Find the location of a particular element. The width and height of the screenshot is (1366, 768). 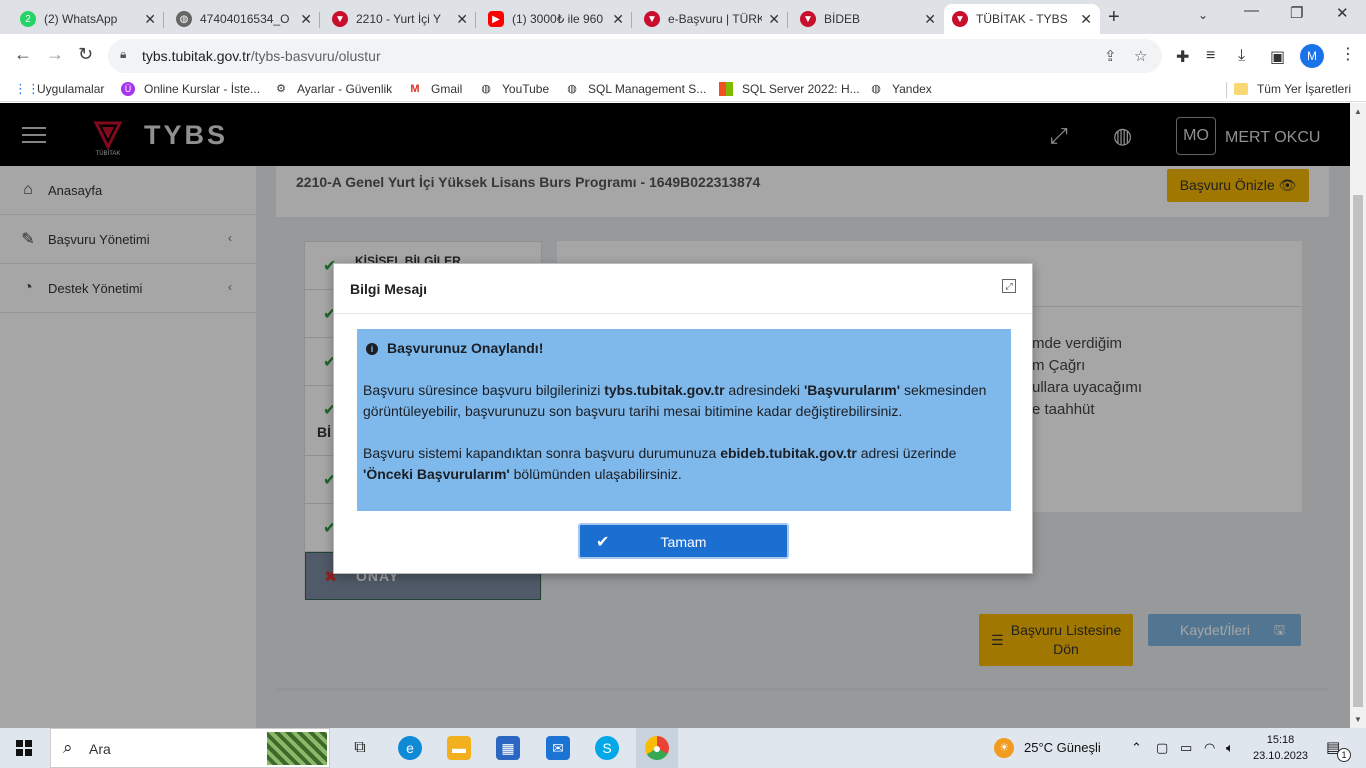

browser-tab: ▼ BİDEB ✕ is located at coordinates (868, 19).